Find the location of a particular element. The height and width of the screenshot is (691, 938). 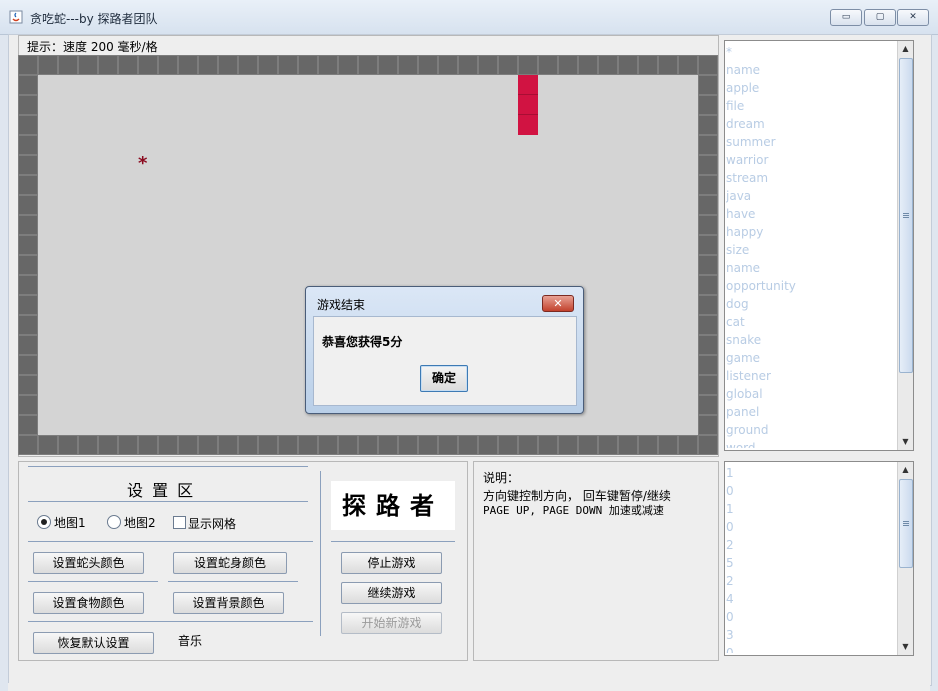

restore-defaults-button: 恢复默认设置 is located at coordinates (93, 643).